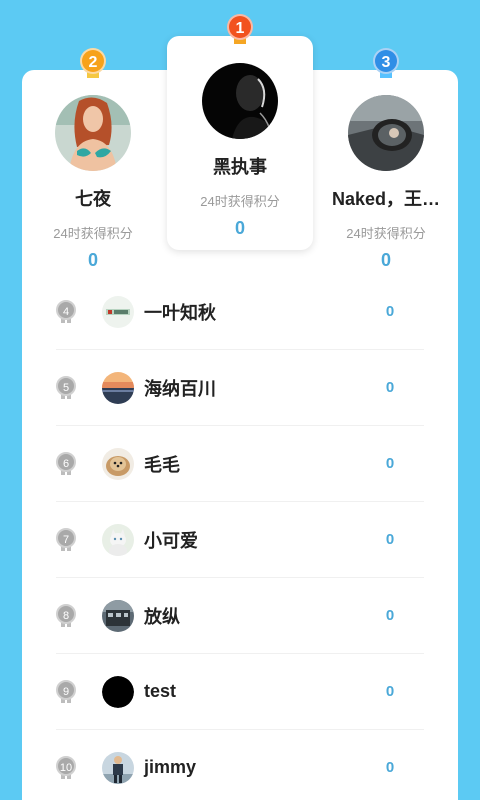  I want to click on podium-third: 3 Naked，王… 24时获得积分 0, so click(386, 164).